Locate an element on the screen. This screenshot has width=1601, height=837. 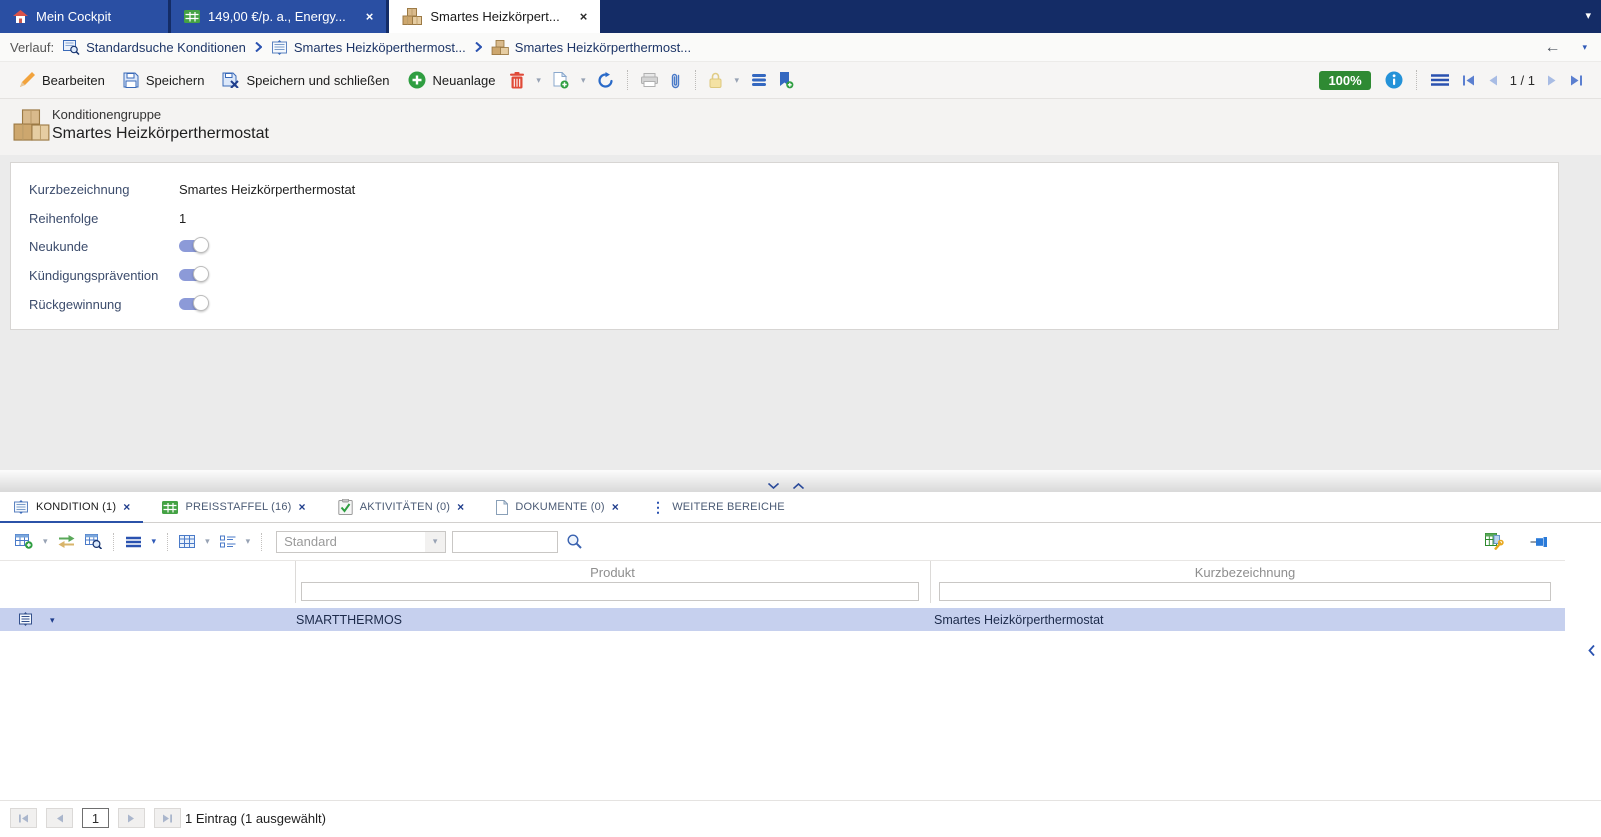
tab-label: DOKUMENTE (0) is located at coordinates (560, 507).